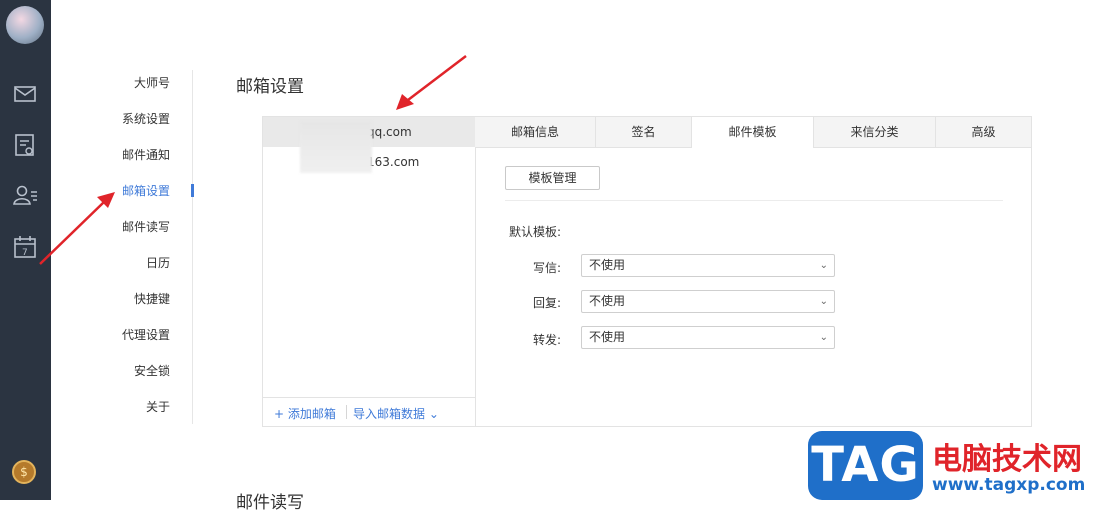  I want to click on calendar-icon: 7, so click(25, 247).